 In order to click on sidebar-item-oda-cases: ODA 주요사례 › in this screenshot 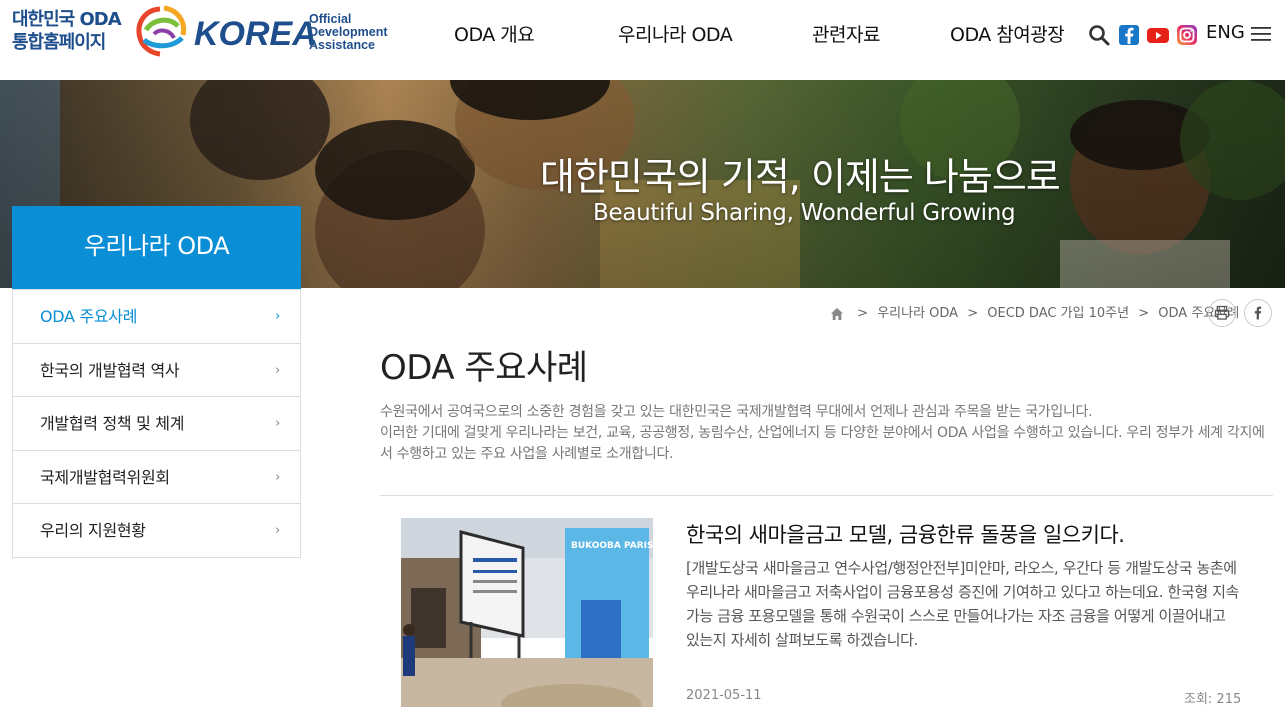, I will do `click(156, 316)`.